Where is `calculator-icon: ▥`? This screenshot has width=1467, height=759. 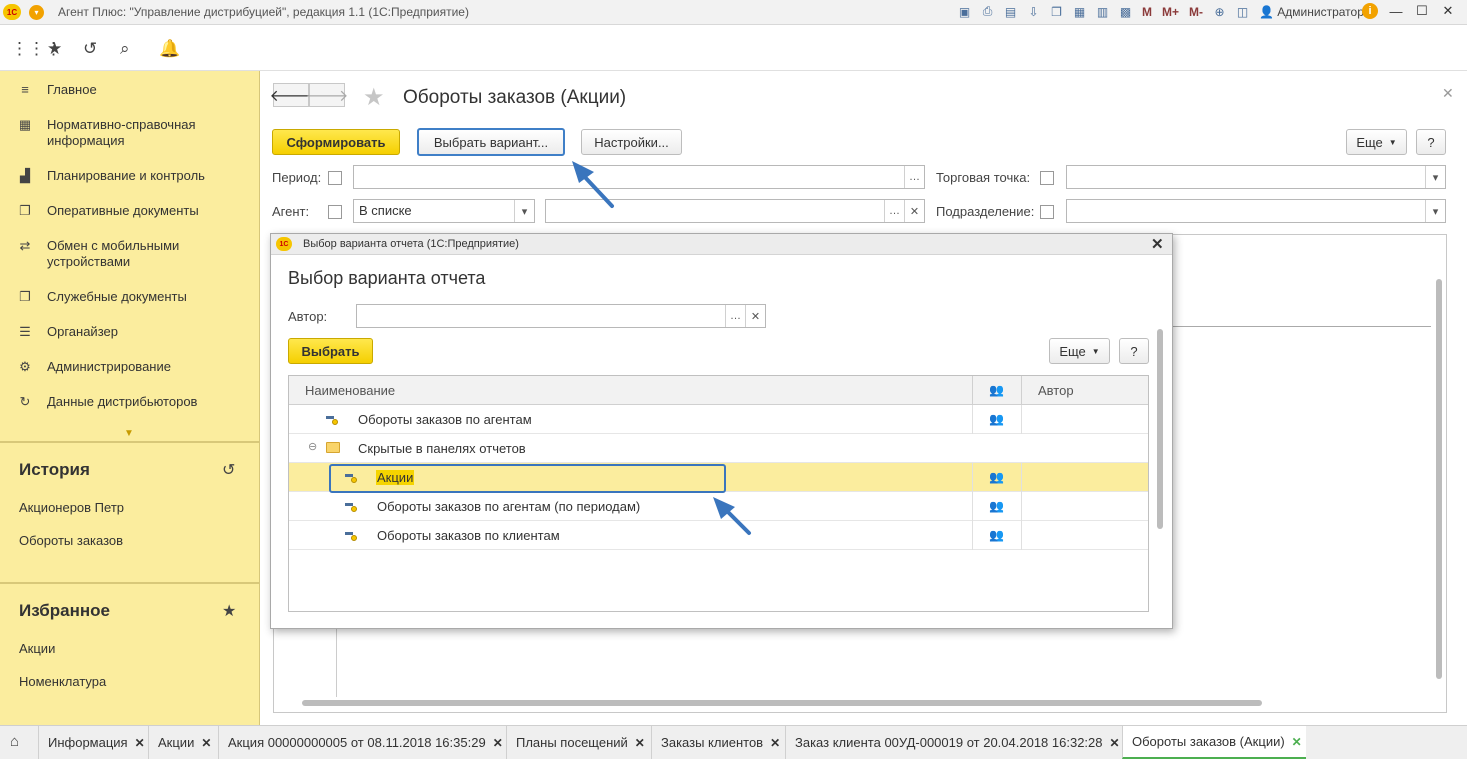
calculator-icon: ▥ is located at coordinates (1102, 11).